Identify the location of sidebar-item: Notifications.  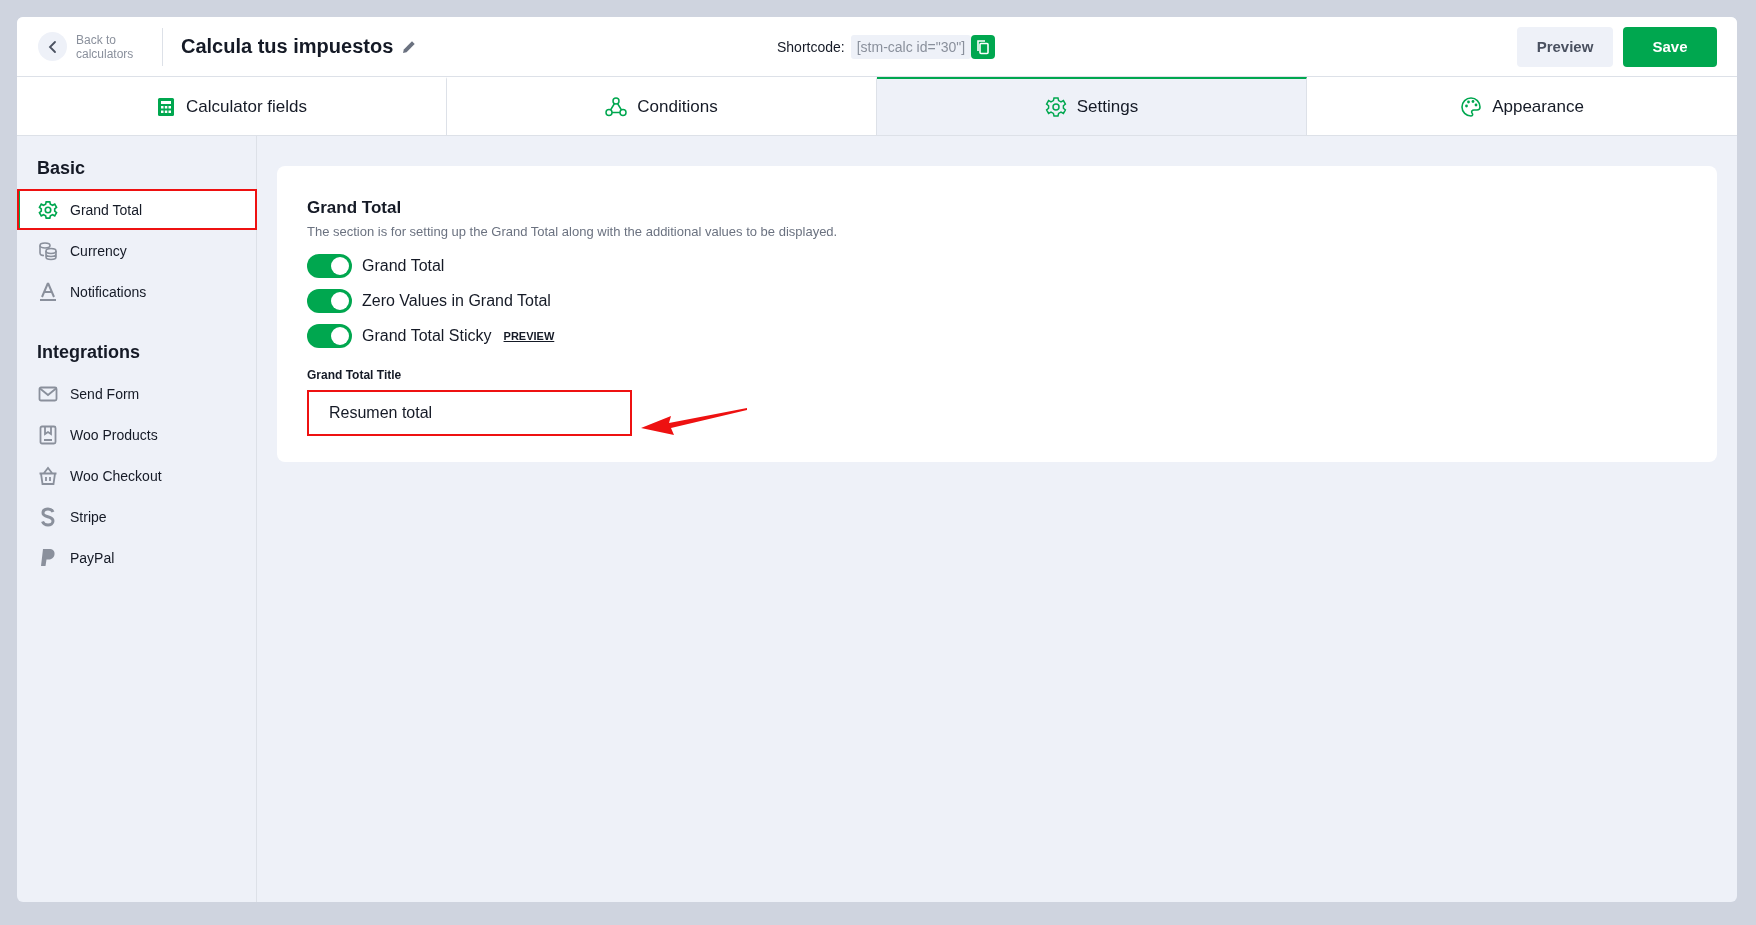
(137, 291).